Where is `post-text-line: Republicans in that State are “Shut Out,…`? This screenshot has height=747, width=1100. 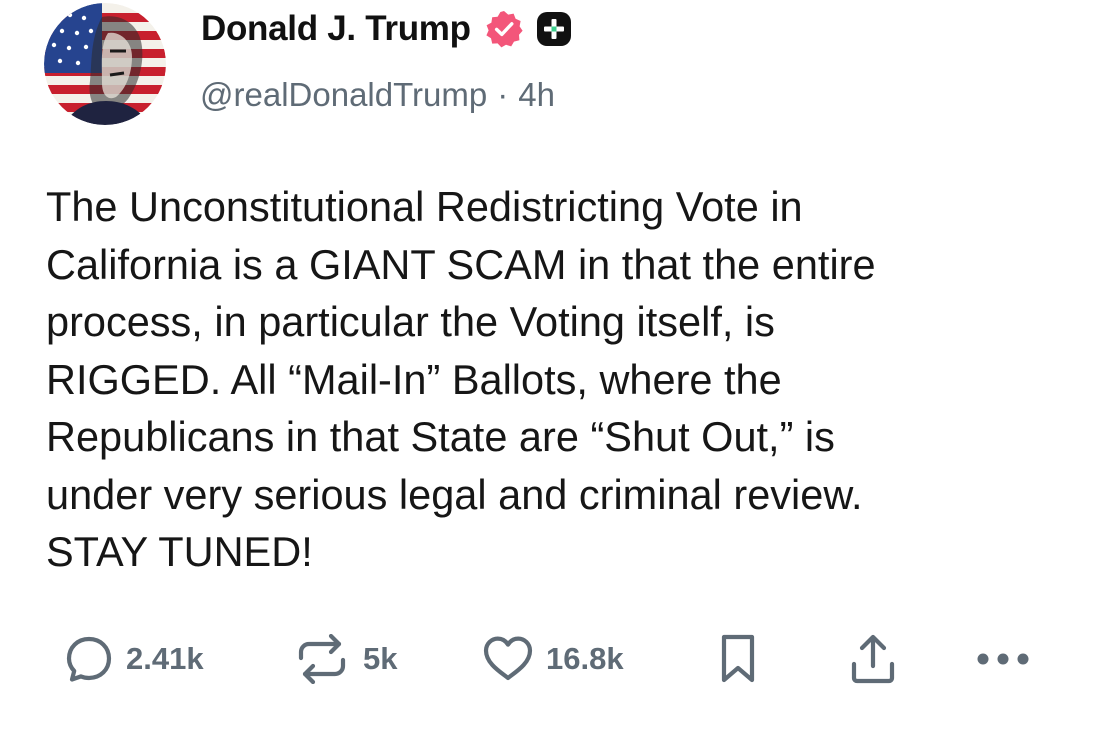 post-text-line: Republicans in that State are “Shut Out,… is located at coordinates (440, 436).